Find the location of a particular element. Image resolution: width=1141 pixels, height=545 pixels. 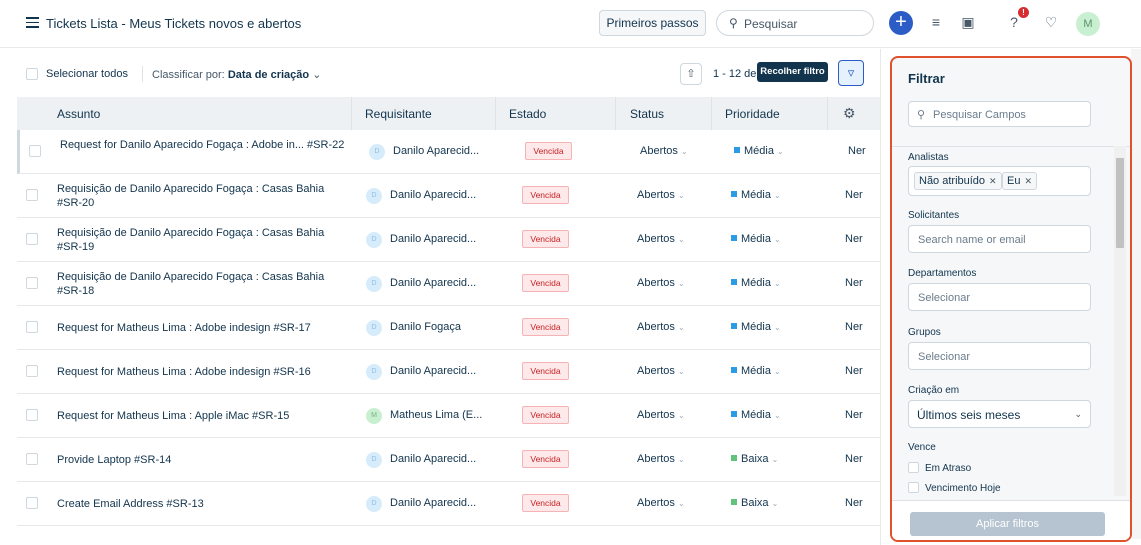

priority-value: Média is located at coordinates (756, 239).